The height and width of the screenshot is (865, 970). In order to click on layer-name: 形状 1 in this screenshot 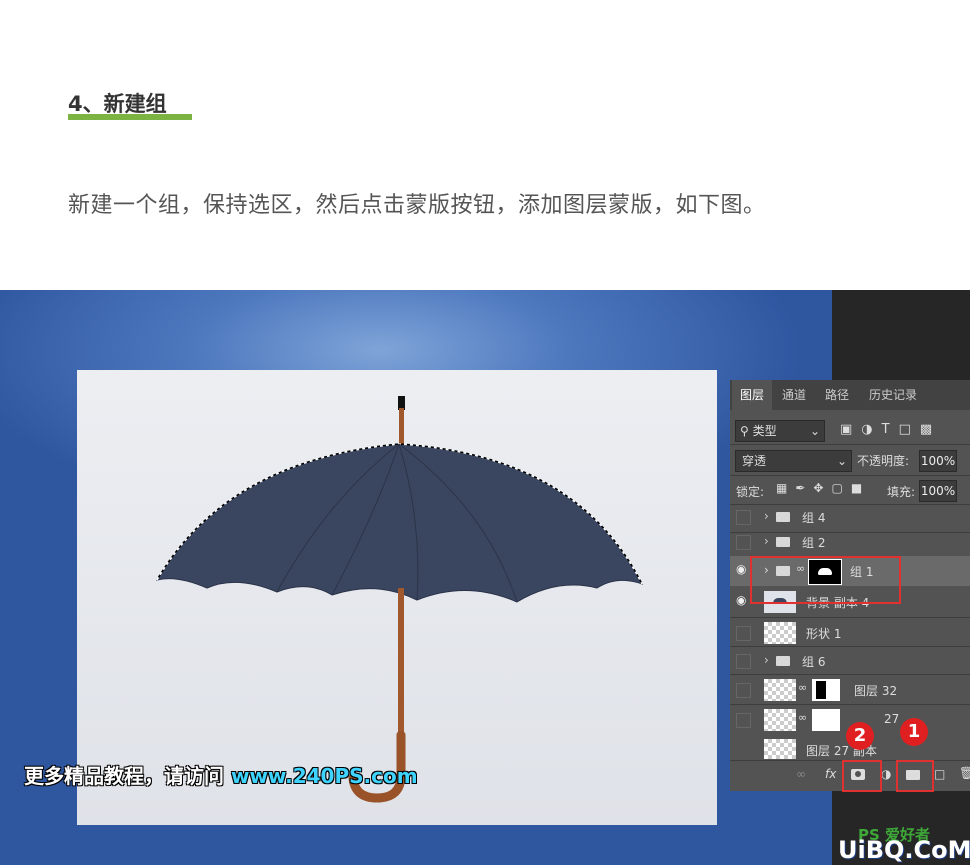, I will do `click(824, 634)`.